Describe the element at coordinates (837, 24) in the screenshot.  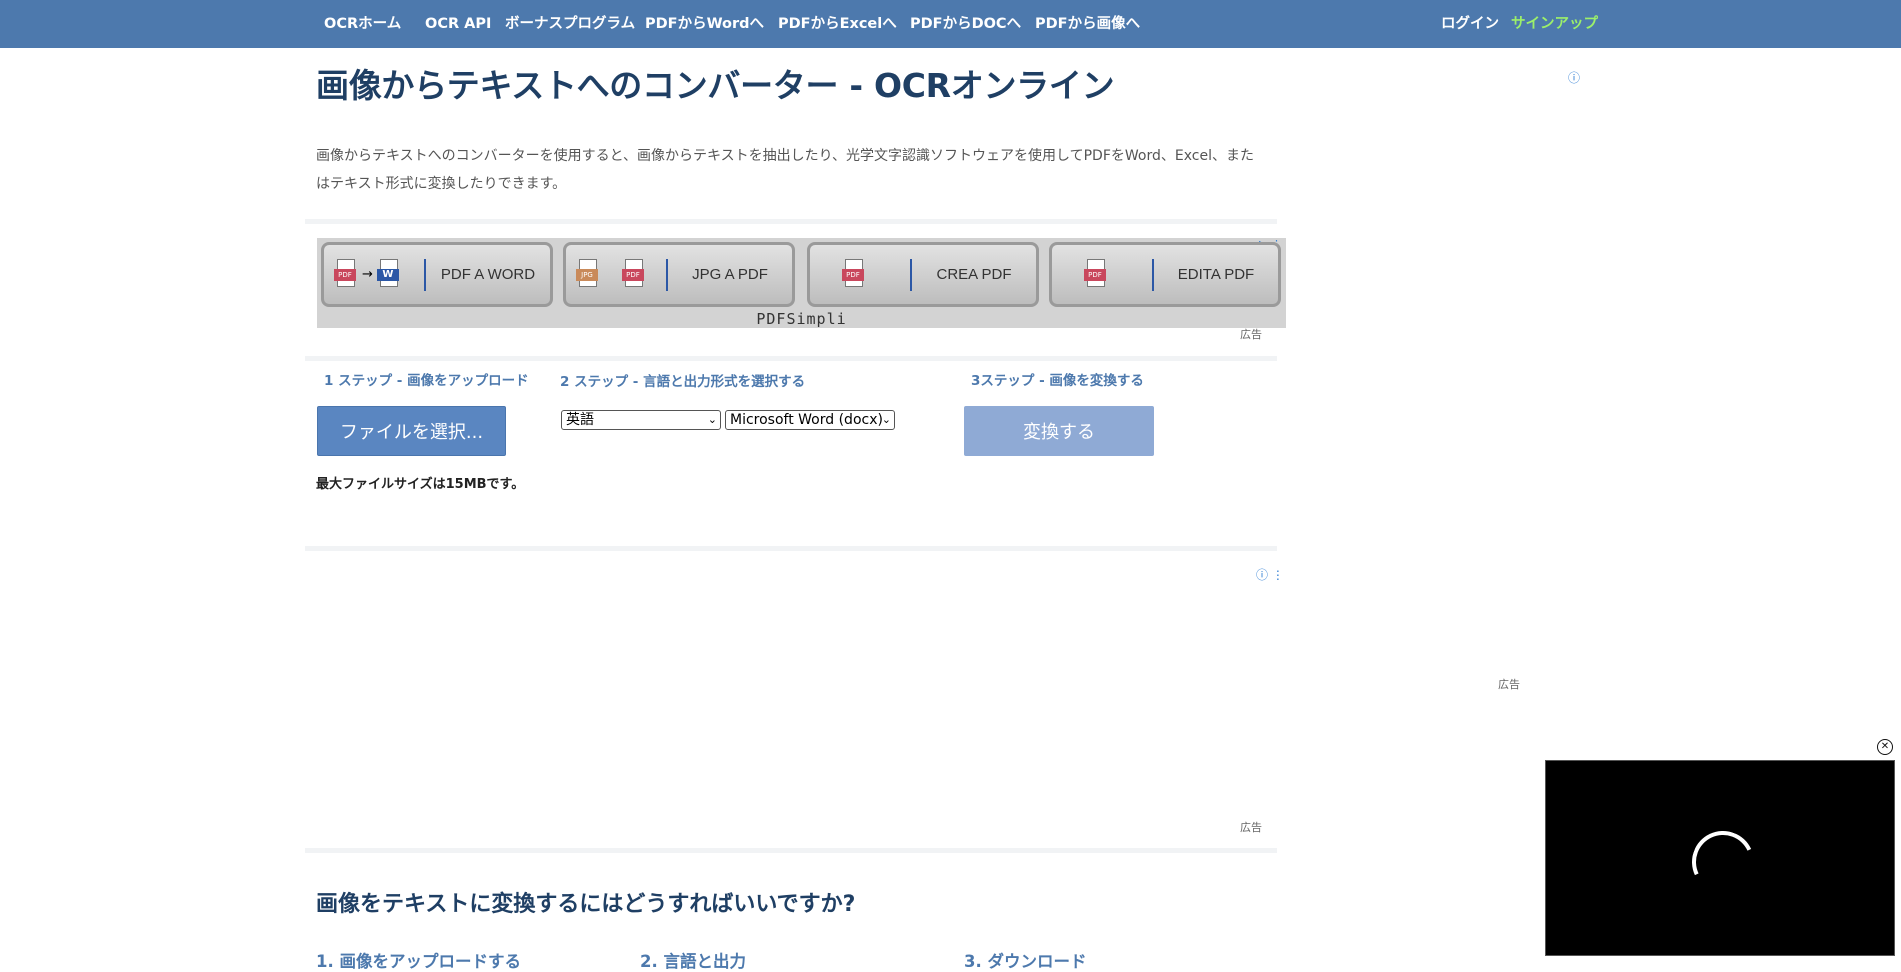
I see `nav-pdf-to-excel: PDFからExcelへ` at that location.